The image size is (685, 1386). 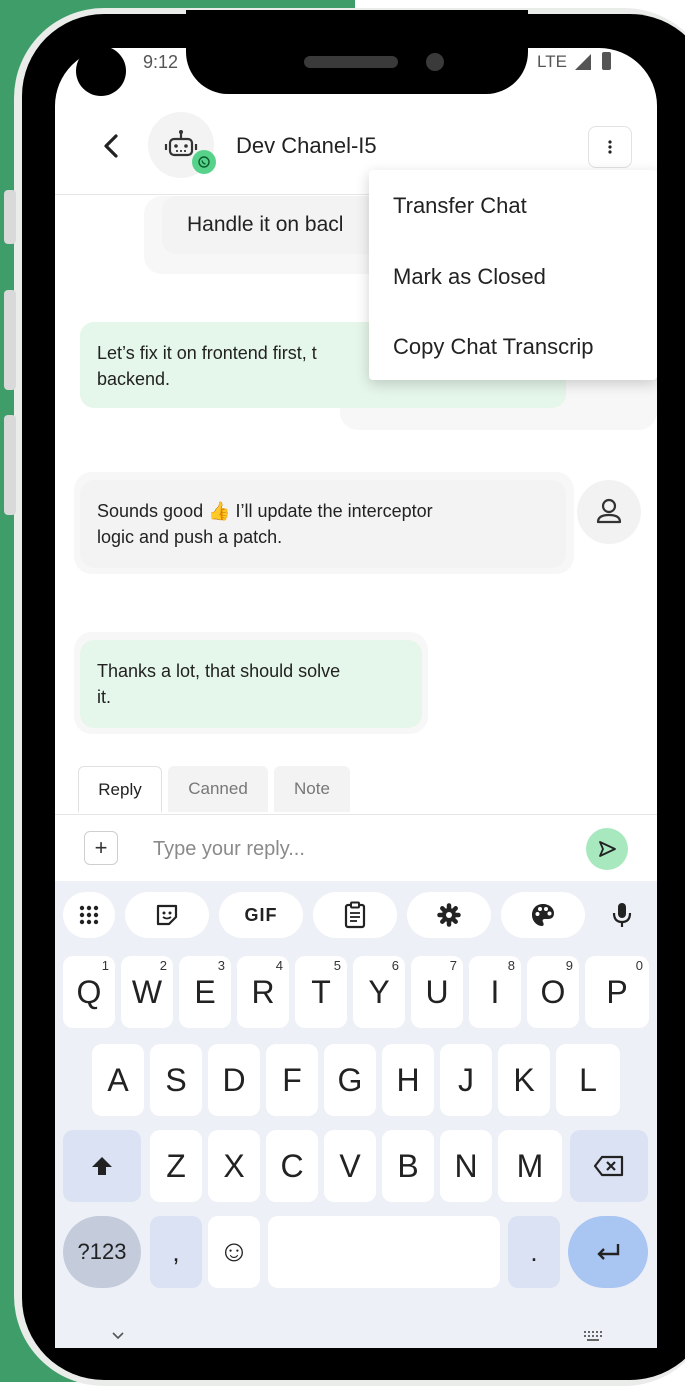 I want to click on backspace-icon, so click(x=608, y=1166).